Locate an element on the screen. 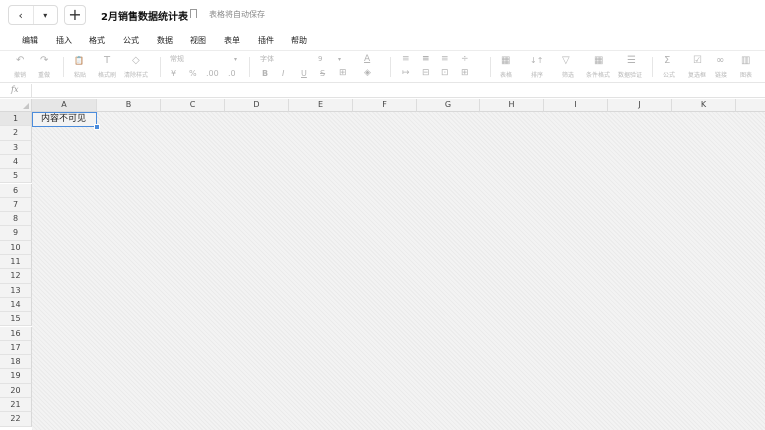 This screenshot has height=430, width=765. row-header: 22 is located at coordinates (16, 419).